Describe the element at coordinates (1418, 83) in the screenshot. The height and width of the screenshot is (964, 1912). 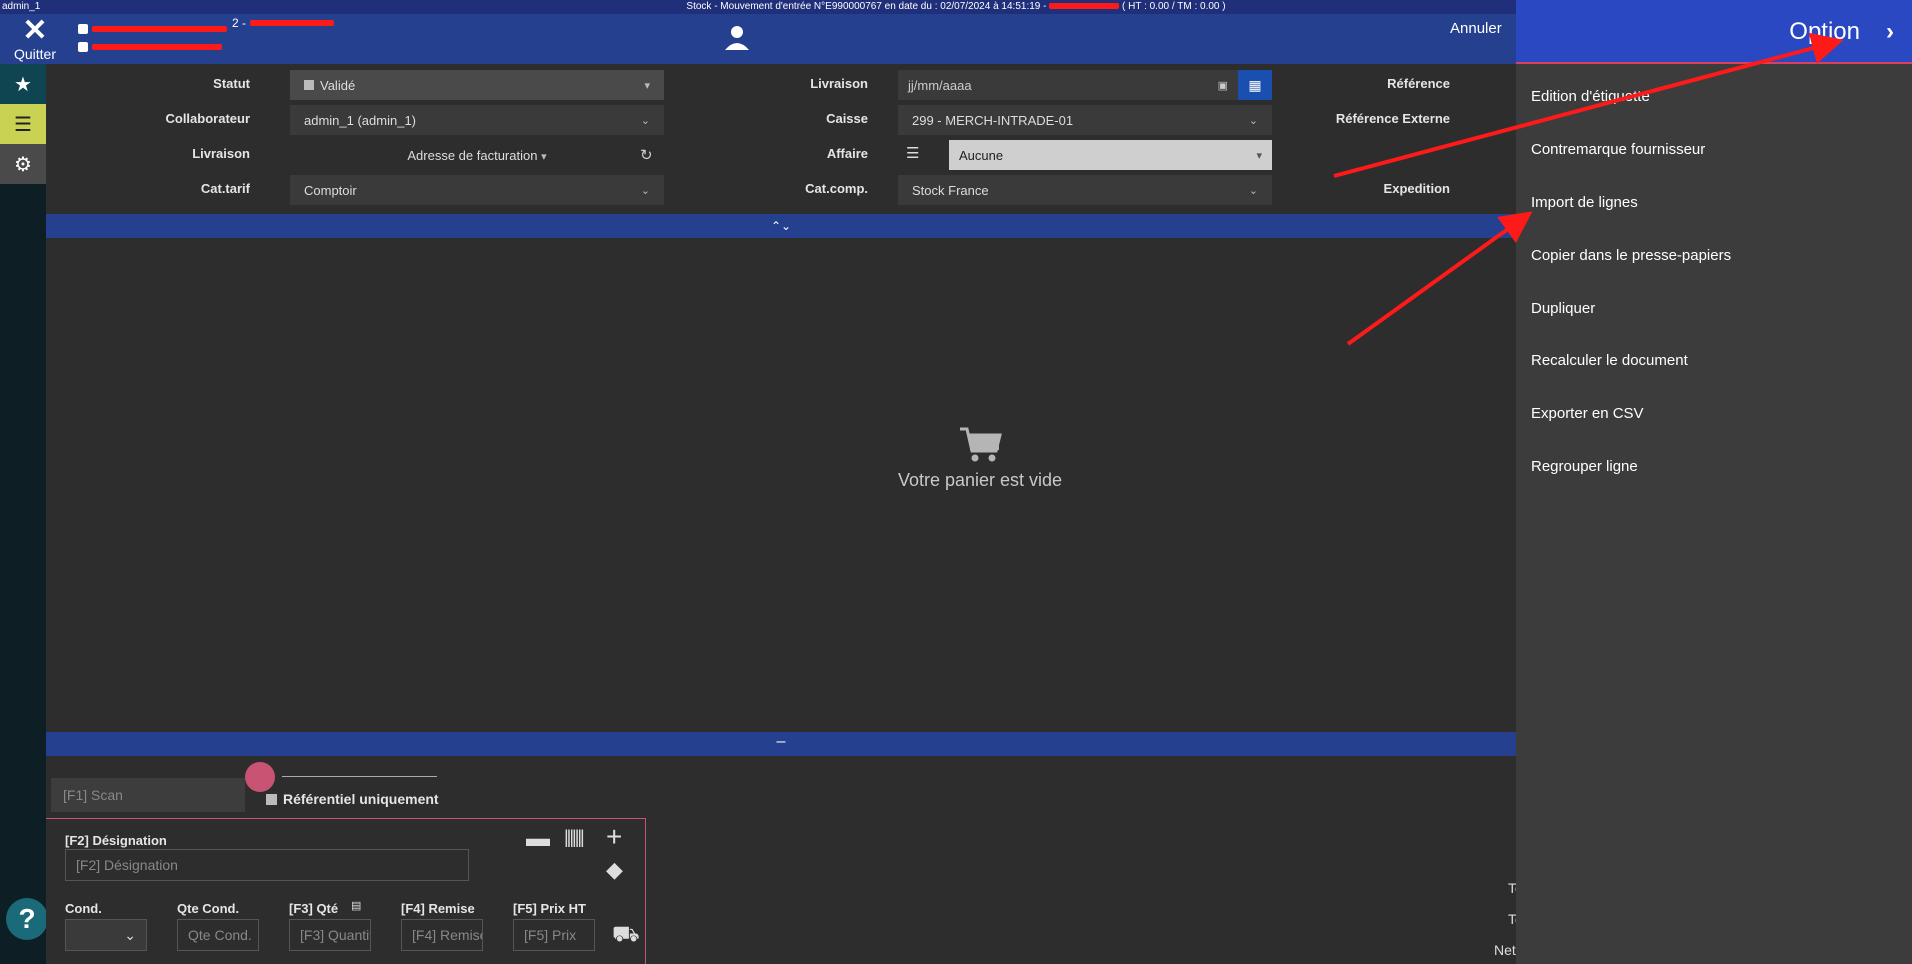
I see `reference-label: Référence` at that location.